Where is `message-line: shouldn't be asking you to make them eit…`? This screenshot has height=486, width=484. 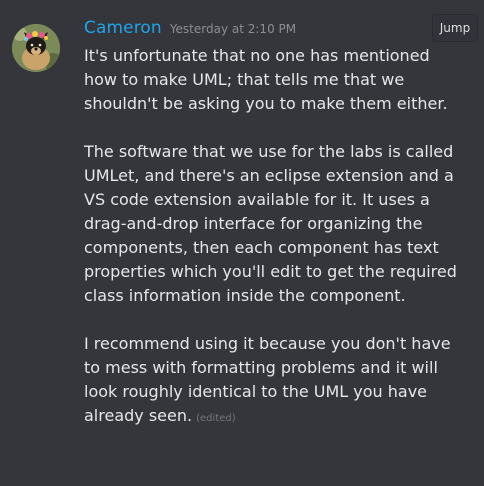 message-line: shouldn't be asking you to make them eit… is located at coordinates (266, 103).